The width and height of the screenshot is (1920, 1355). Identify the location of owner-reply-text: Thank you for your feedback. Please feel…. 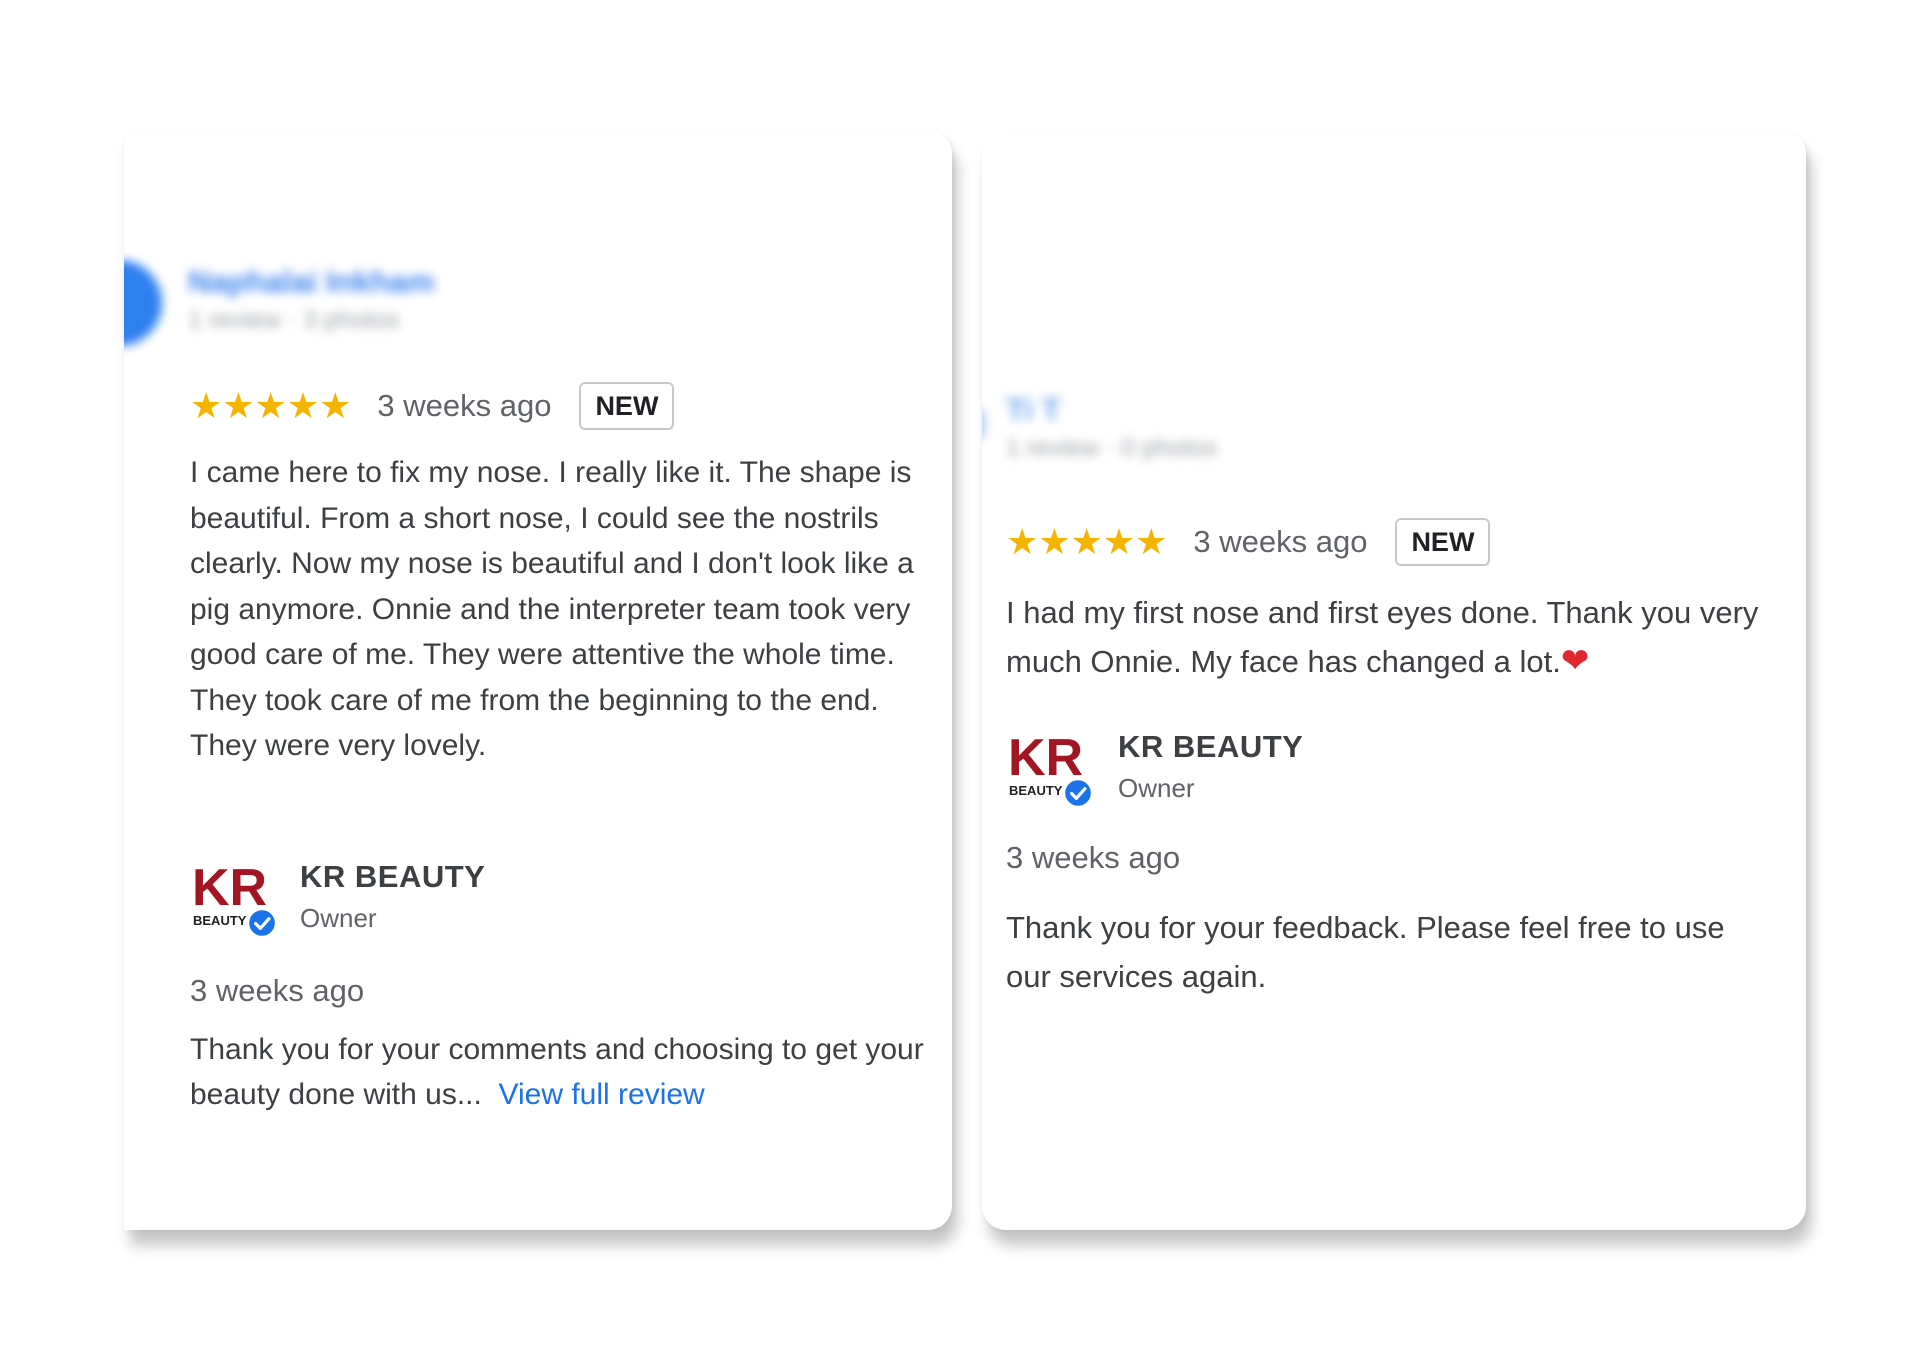
(1365, 952).